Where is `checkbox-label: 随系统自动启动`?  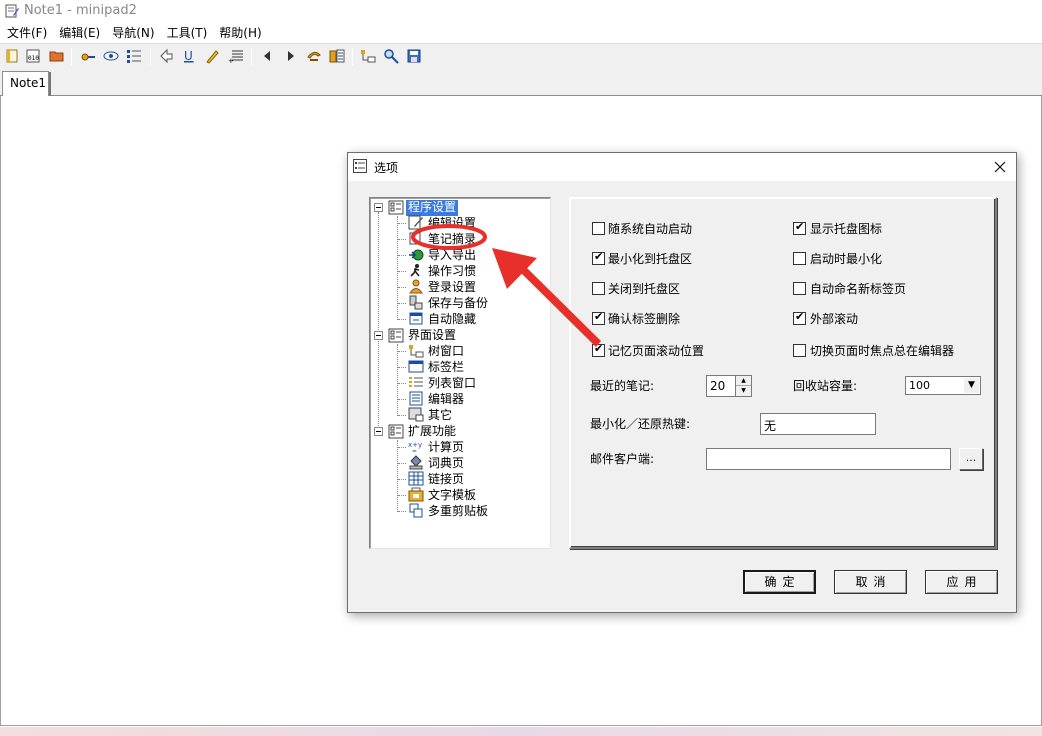 checkbox-label: 随系统自动启动 is located at coordinates (650, 229).